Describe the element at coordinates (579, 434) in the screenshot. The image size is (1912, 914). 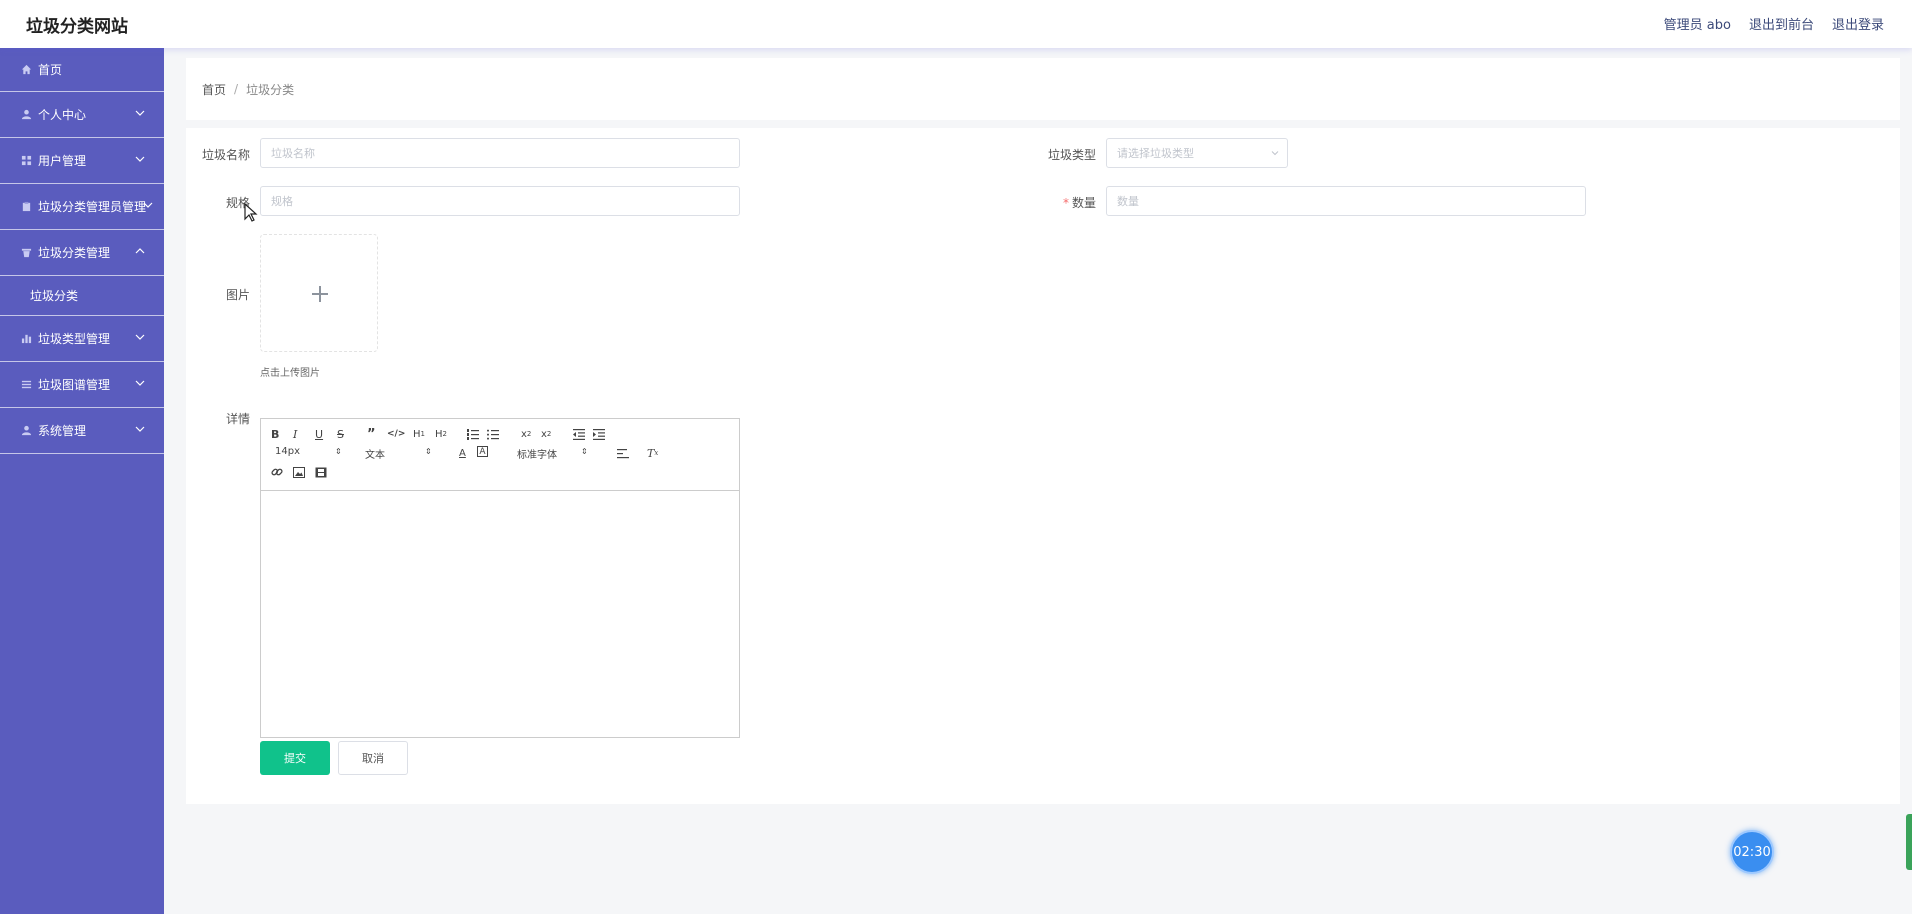
I see `outdent-icon` at that location.